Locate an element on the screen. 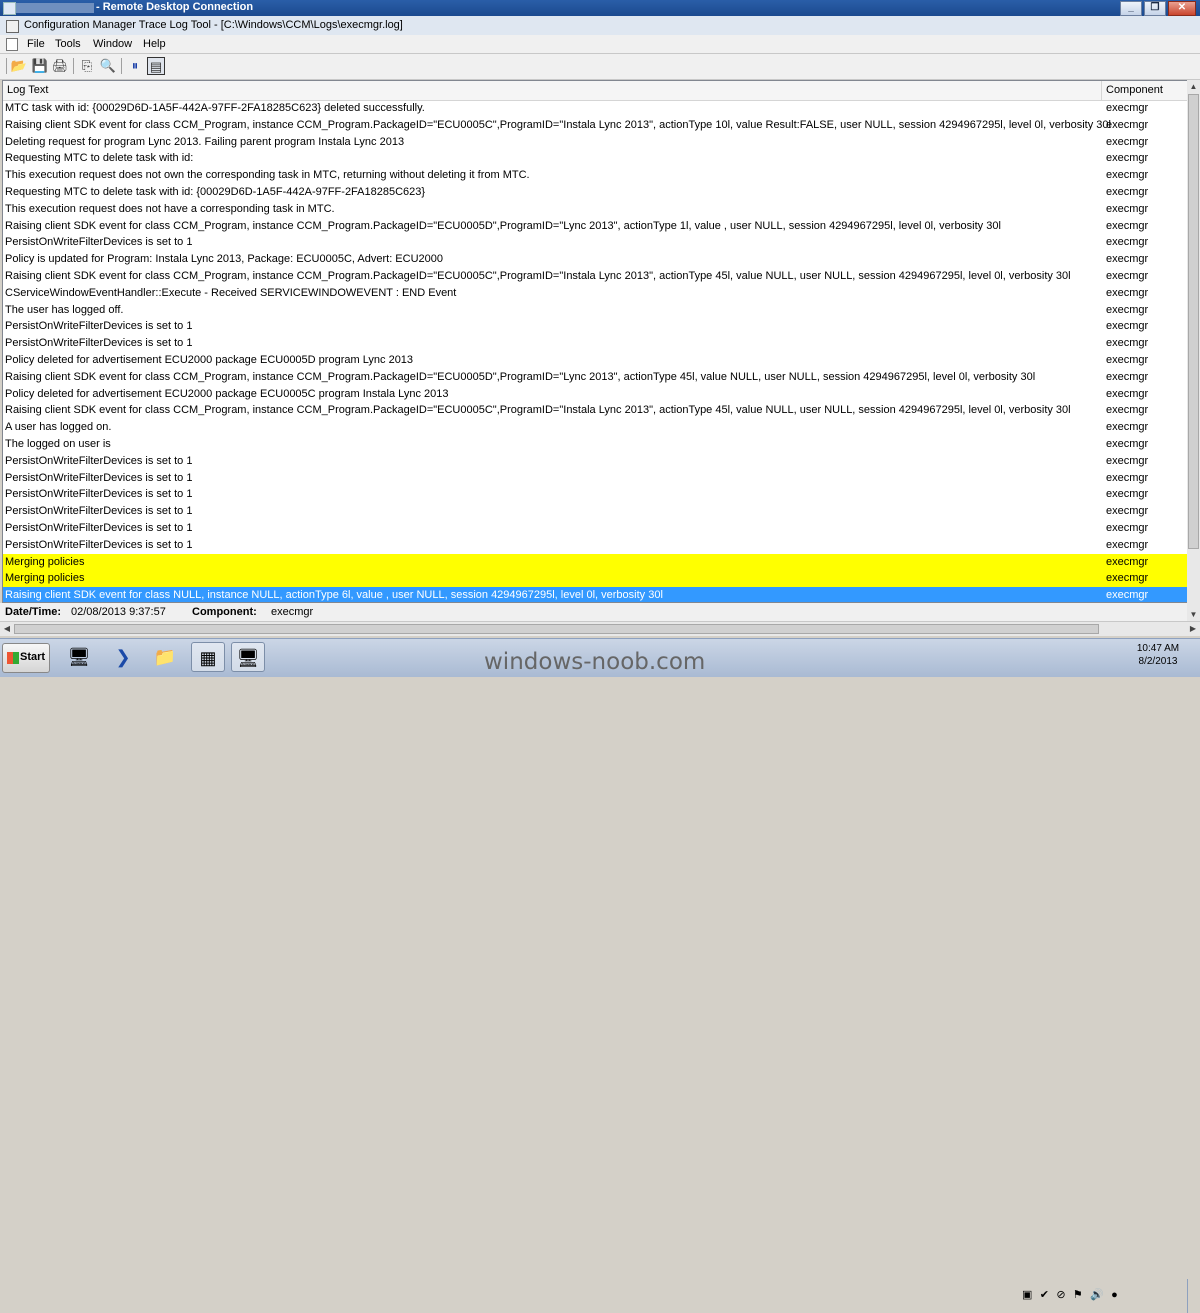 This screenshot has width=1200, height=1313. tray-network-icon: ⊘ is located at coordinates (1060, 1294).